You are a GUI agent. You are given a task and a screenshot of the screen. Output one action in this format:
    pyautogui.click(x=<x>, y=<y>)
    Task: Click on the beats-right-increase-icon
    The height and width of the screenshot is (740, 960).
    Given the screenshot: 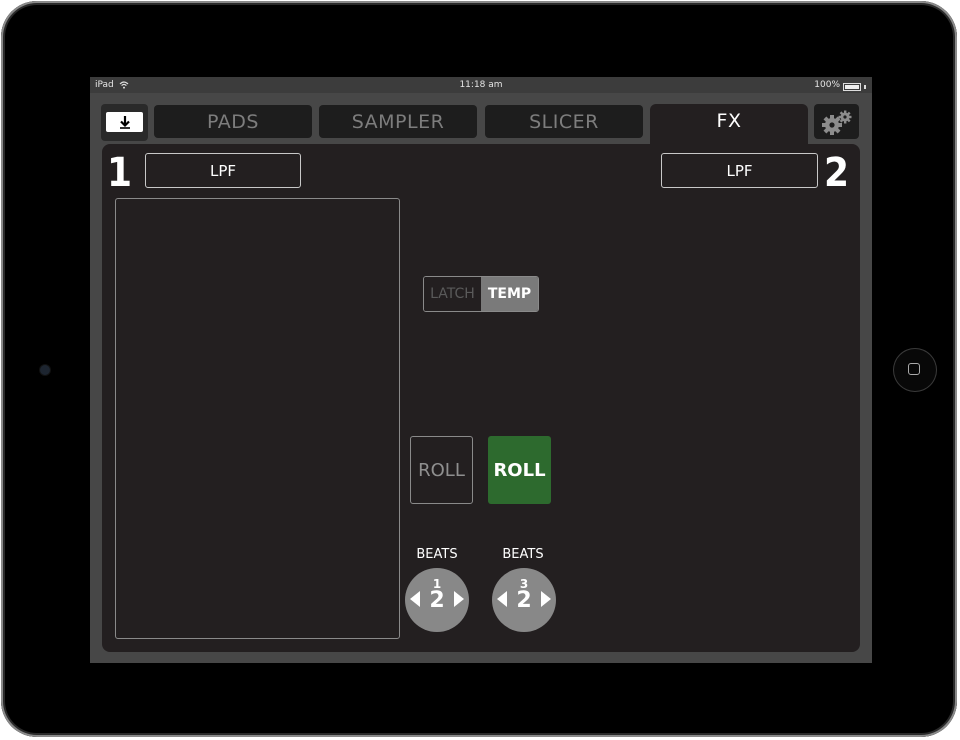 What is the action you would take?
    pyautogui.click(x=546, y=599)
    